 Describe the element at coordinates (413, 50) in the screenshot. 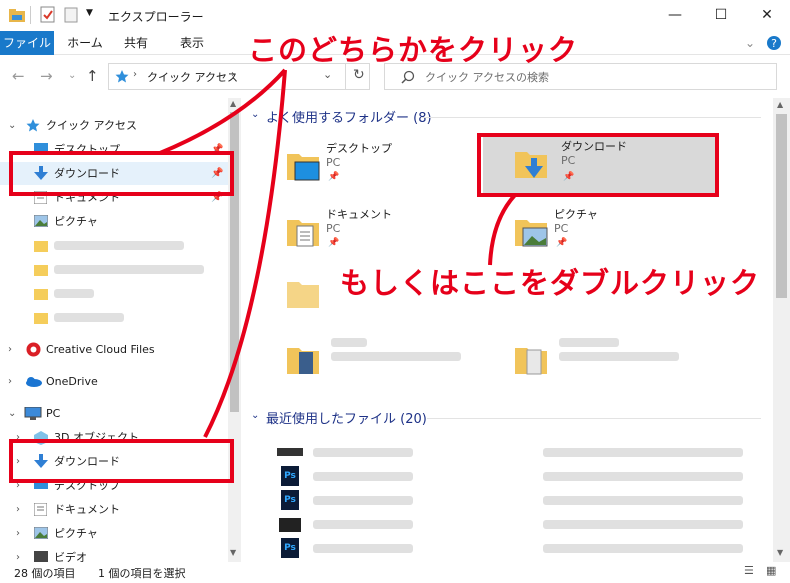

I see `annotation-text-click-either: このどちらかをクリック` at that location.